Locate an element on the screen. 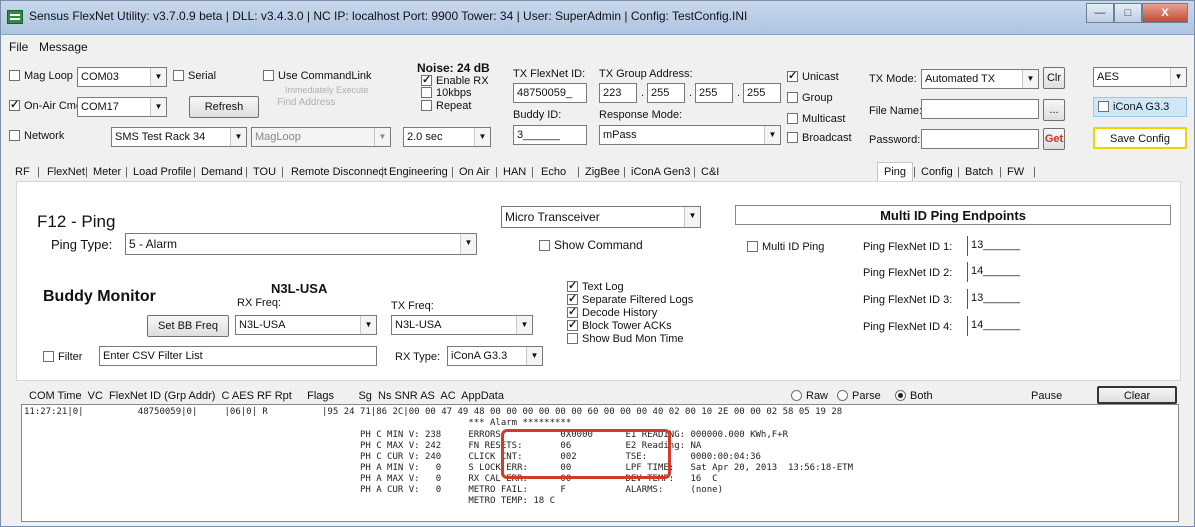  group-address-octet-4: 255 is located at coordinates (762, 93).